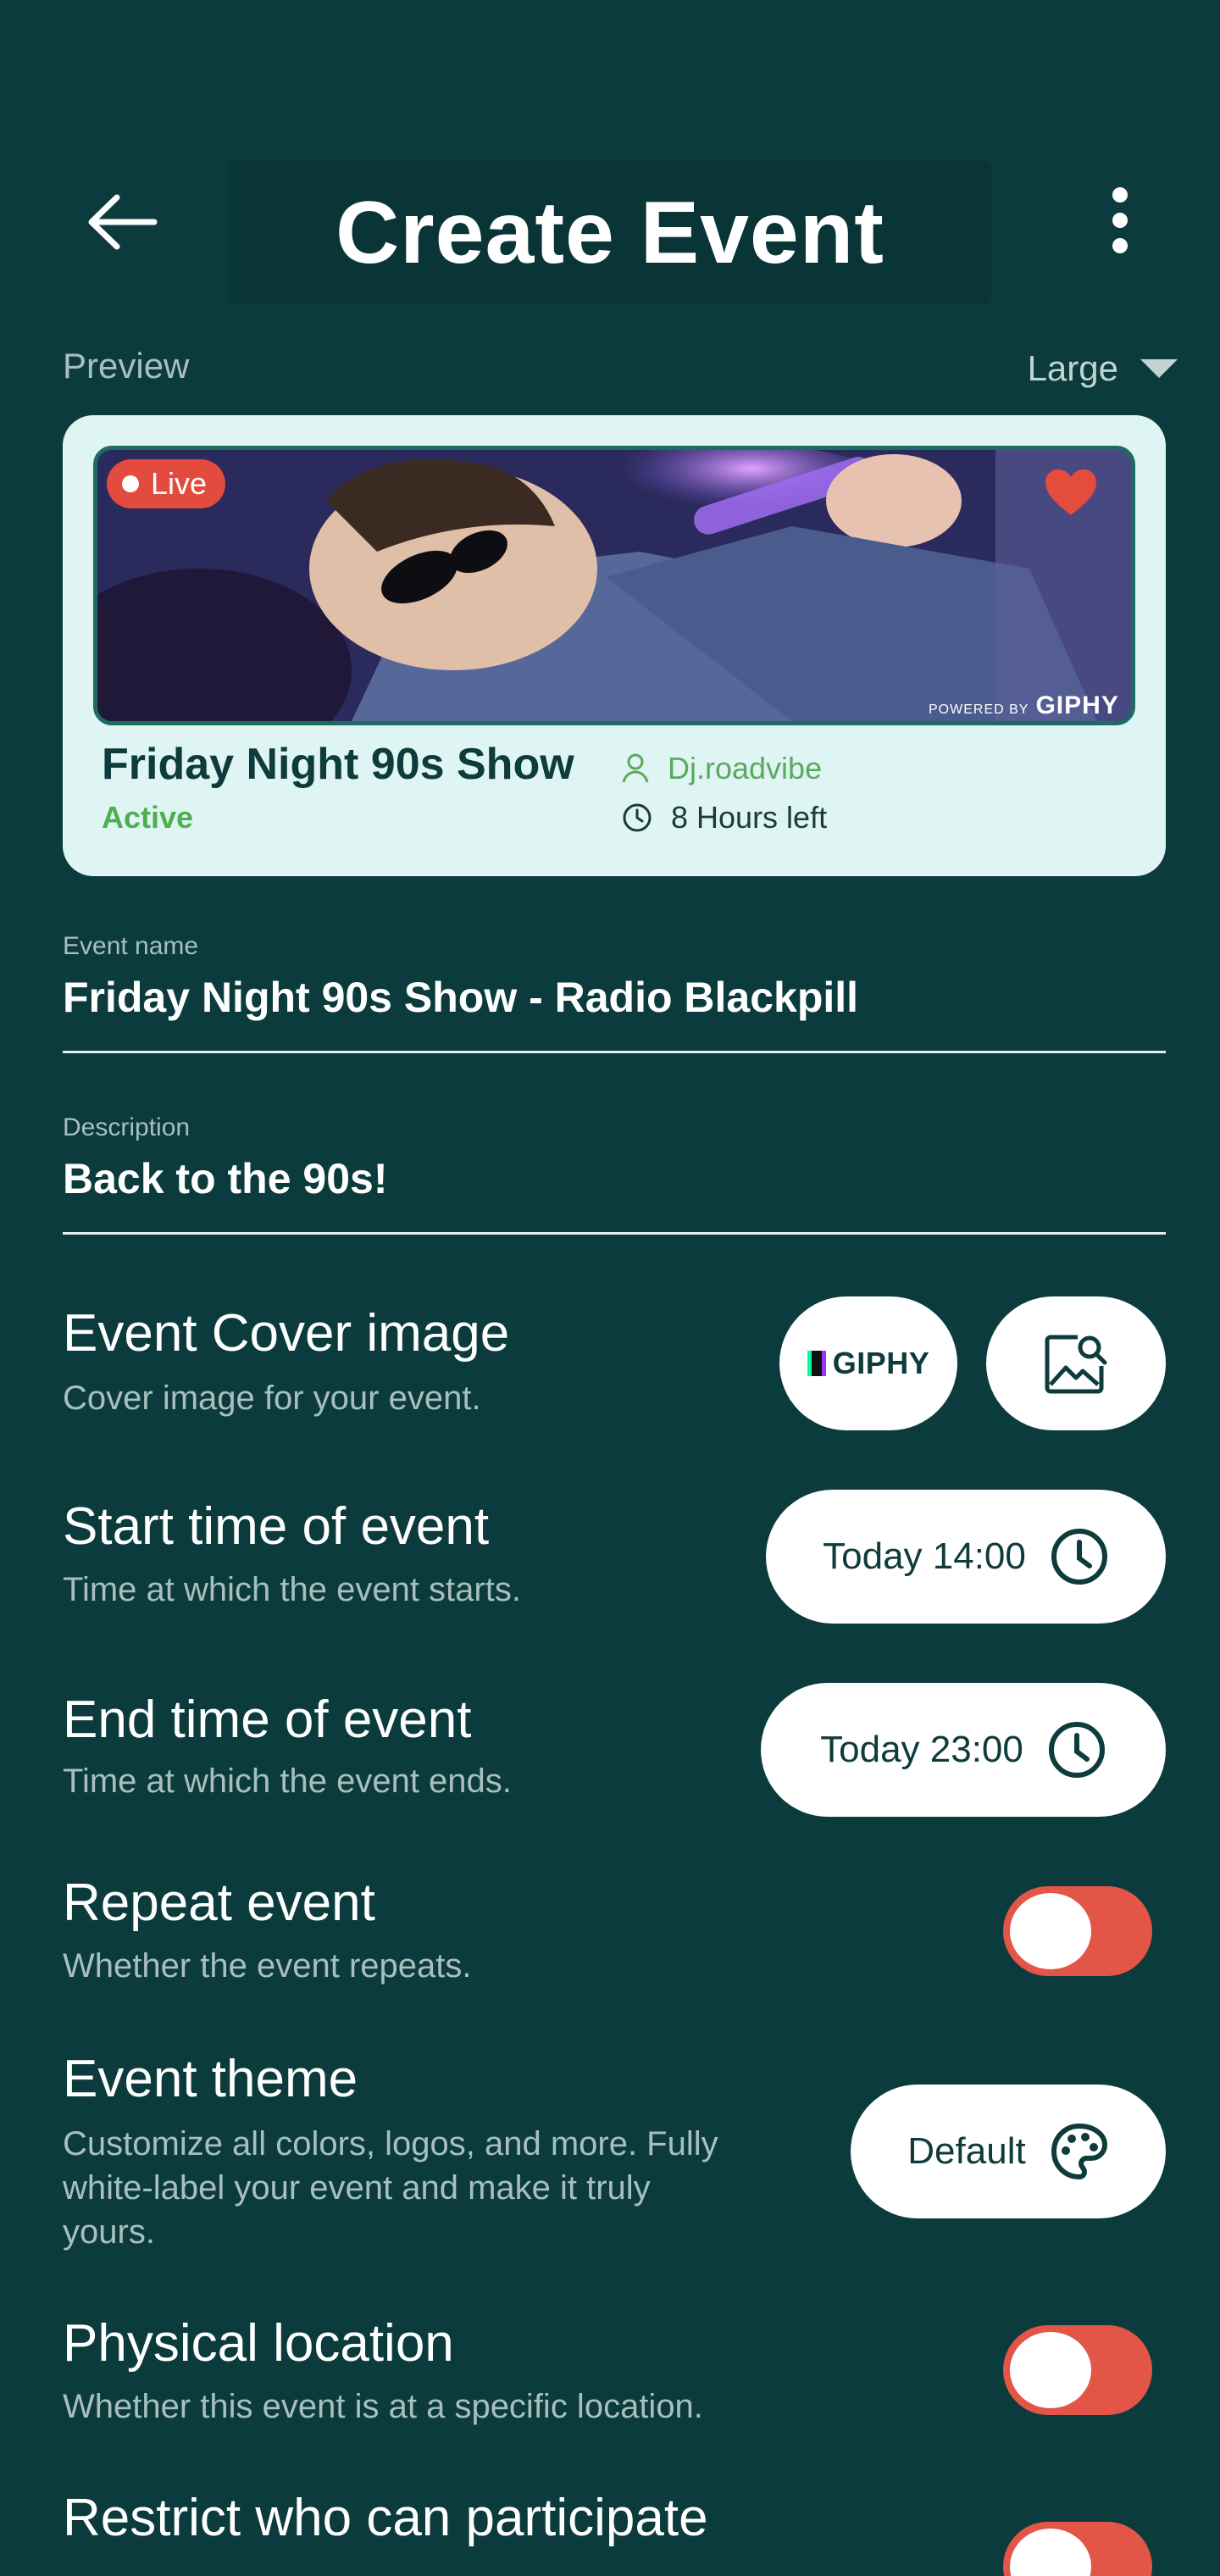 Image resolution: width=1220 pixels, height=2576 pixels. I want to click on giphy-attribution: GIPHY, so click(1077, 705).